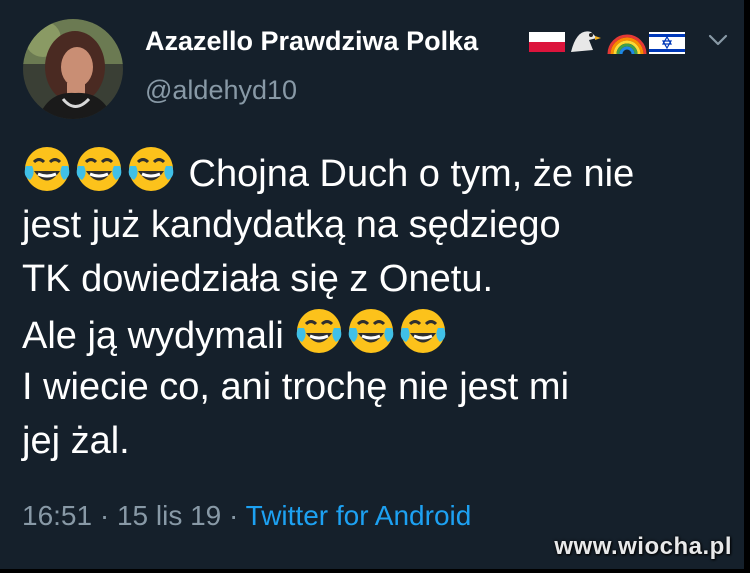 Image resolution: width=750 pixels, height=573 pixels. Describe the element at coordinates (747, 286) in the screenshot. I see `right-edge` at that location.